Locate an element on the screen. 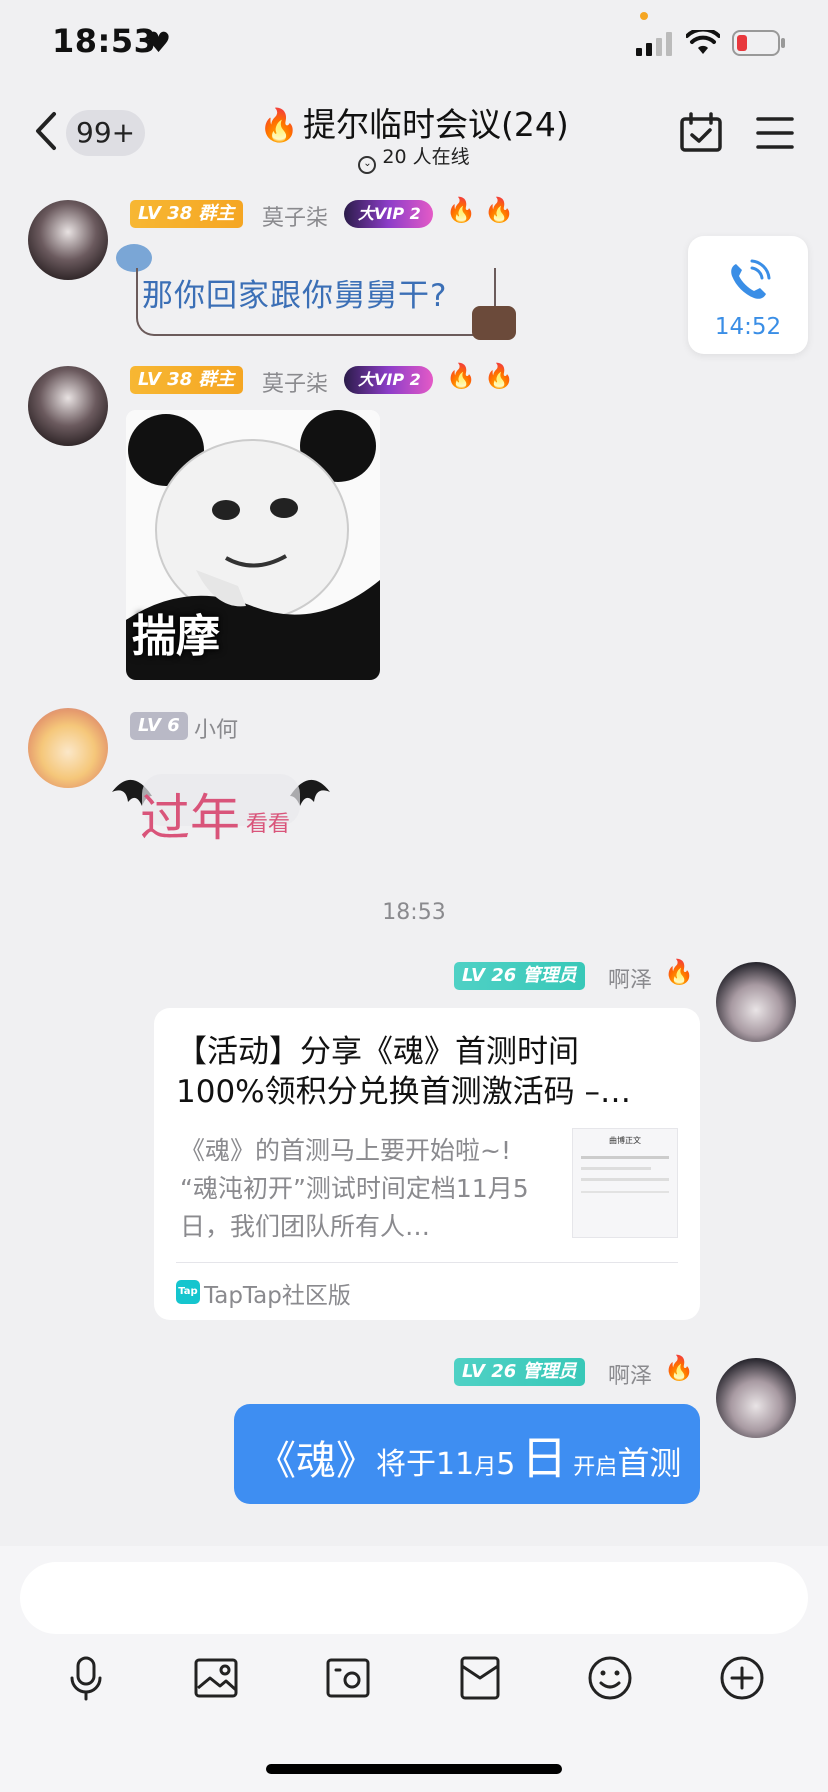 This screenshot has height=1792, width=828. card-desc-line: “魂沌初开”测试时间定档11月5 is located at coordinates (354, 1188).